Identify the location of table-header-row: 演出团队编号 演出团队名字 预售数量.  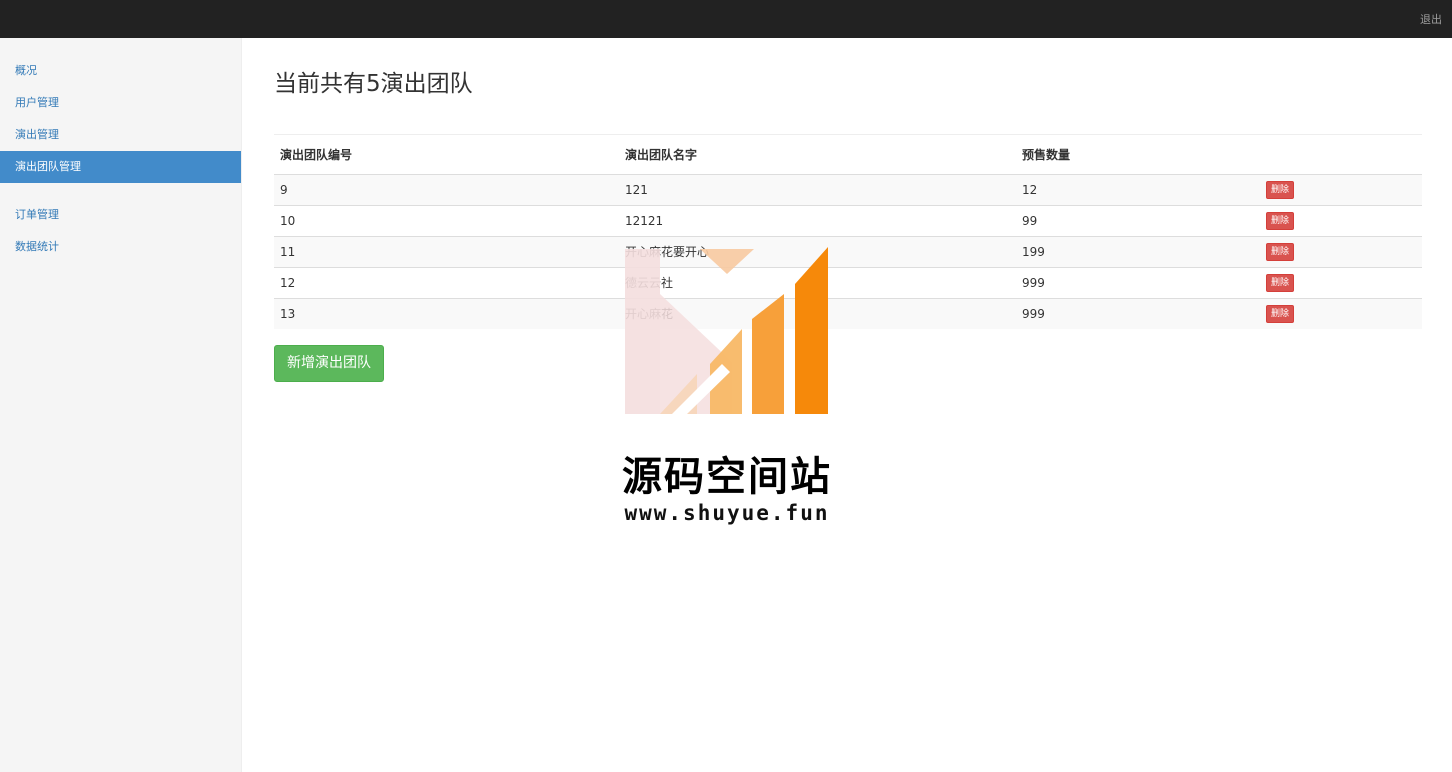
(848, 155).